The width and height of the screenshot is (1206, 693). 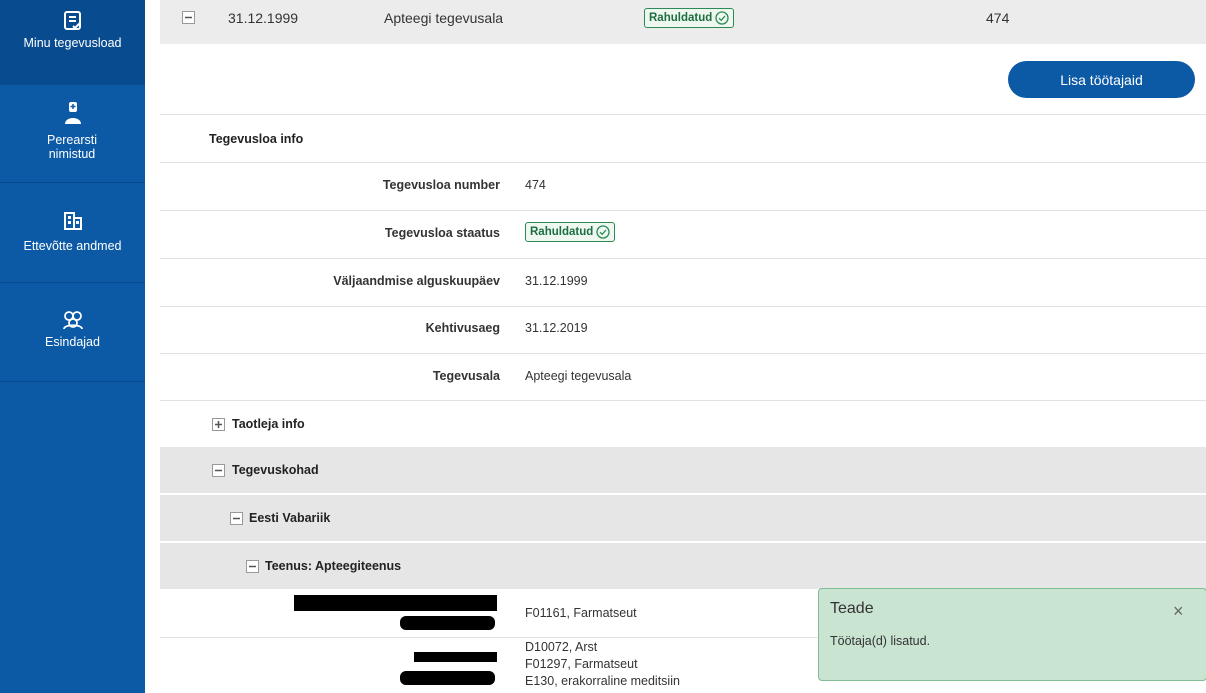 I want to click on field-value-license-status: Rahuldatud, so click(x=570, y=232).